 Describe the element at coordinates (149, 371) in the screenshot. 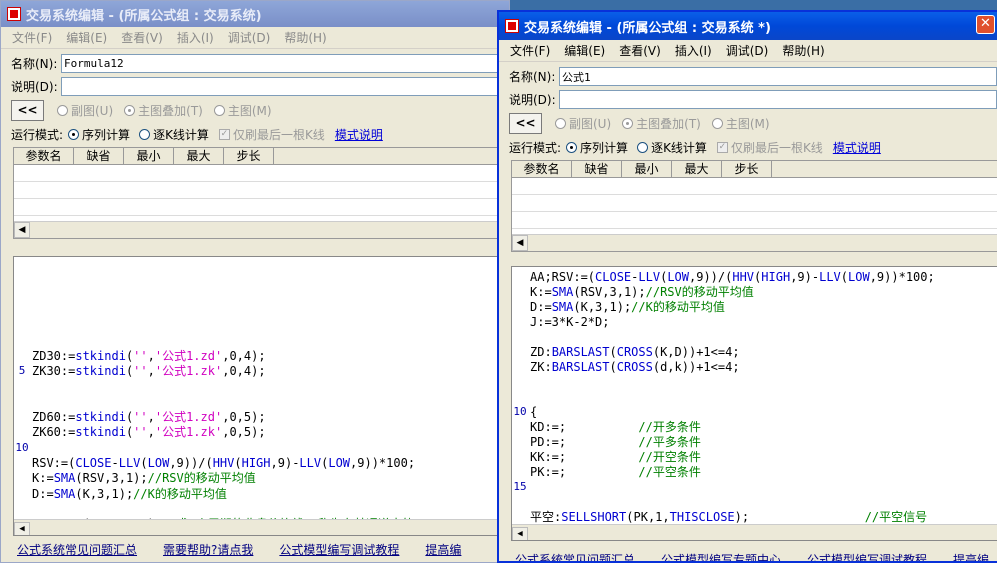

I see `code-line: ZK30:=stkindi('','公式1.zk',0,4);` at that location.